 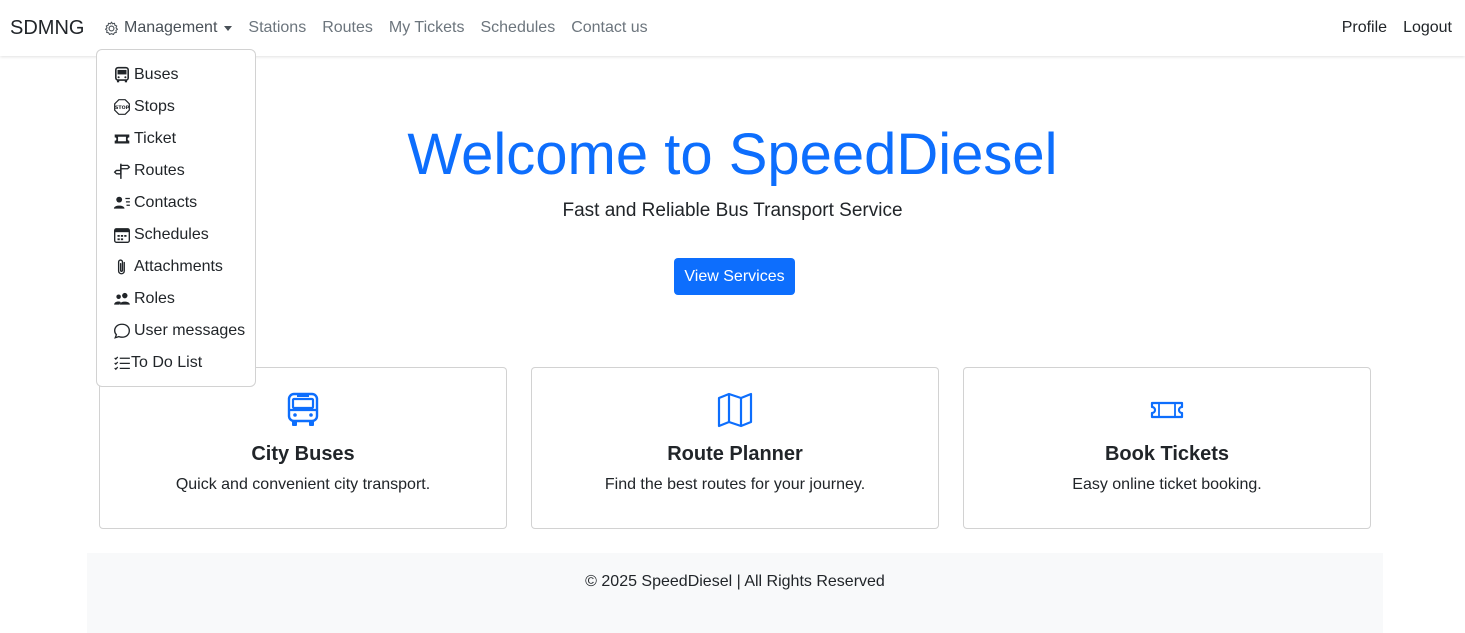 What do you see at coordinates (517, 28) in the screenshot?
I see `nav-schedules: Schedules` at bounding box center [517, 28].